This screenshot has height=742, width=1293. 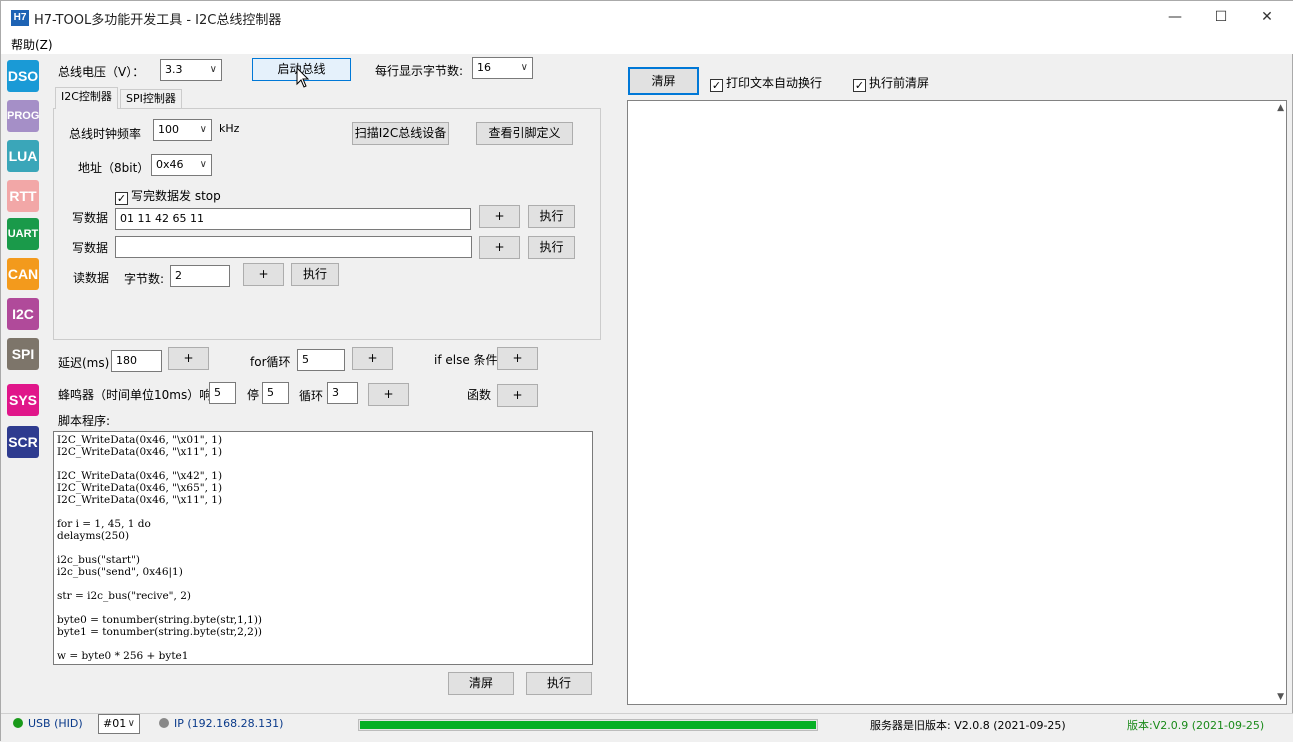 What do you see at coordinates (372, 358) in the screenshot?
I see `for-add-button: +` at bounding box center [372, 358].